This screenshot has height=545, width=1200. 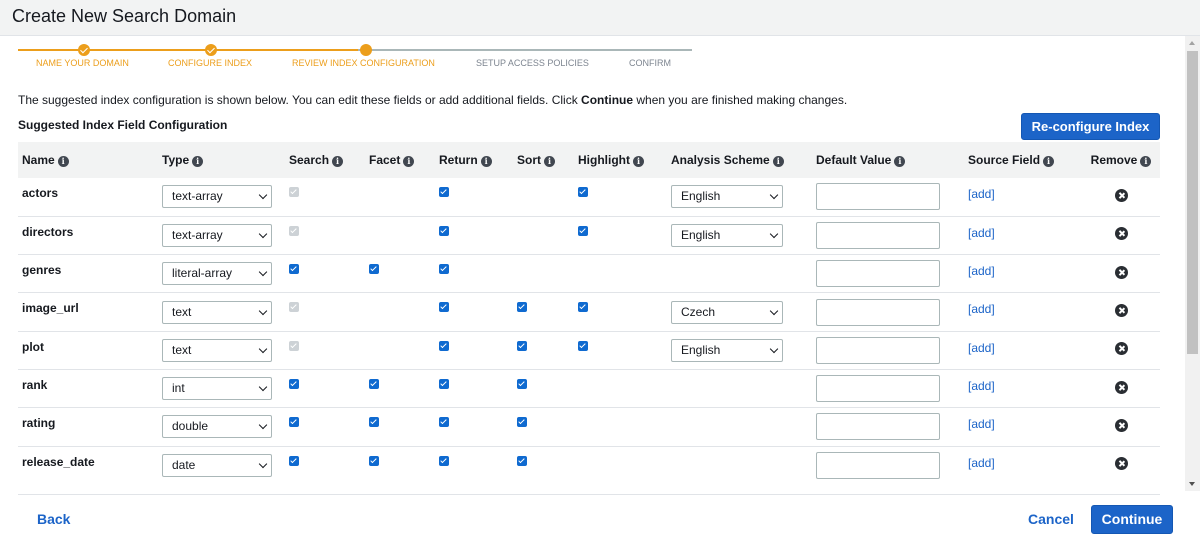 What do you see at coordinates (1192, 43) in the screenshot?
I see `scroll-up-arrow-icon` at bounding box center [1192, 43].